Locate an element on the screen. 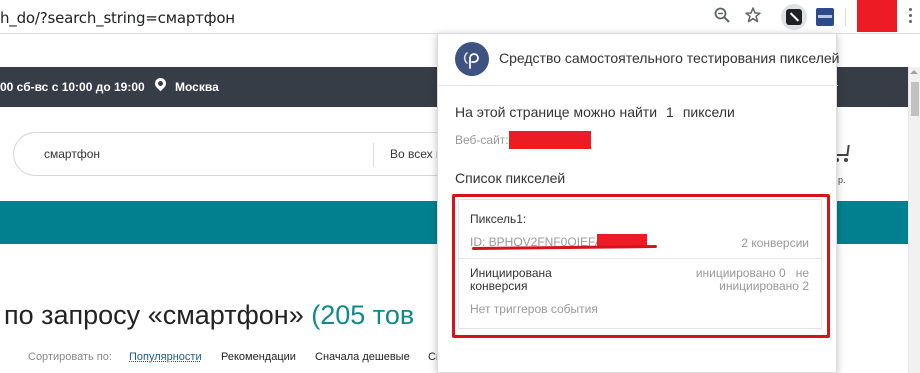  browser-toolbar: h_do/?search_string=смартфон is located at coordinates (460, 17).